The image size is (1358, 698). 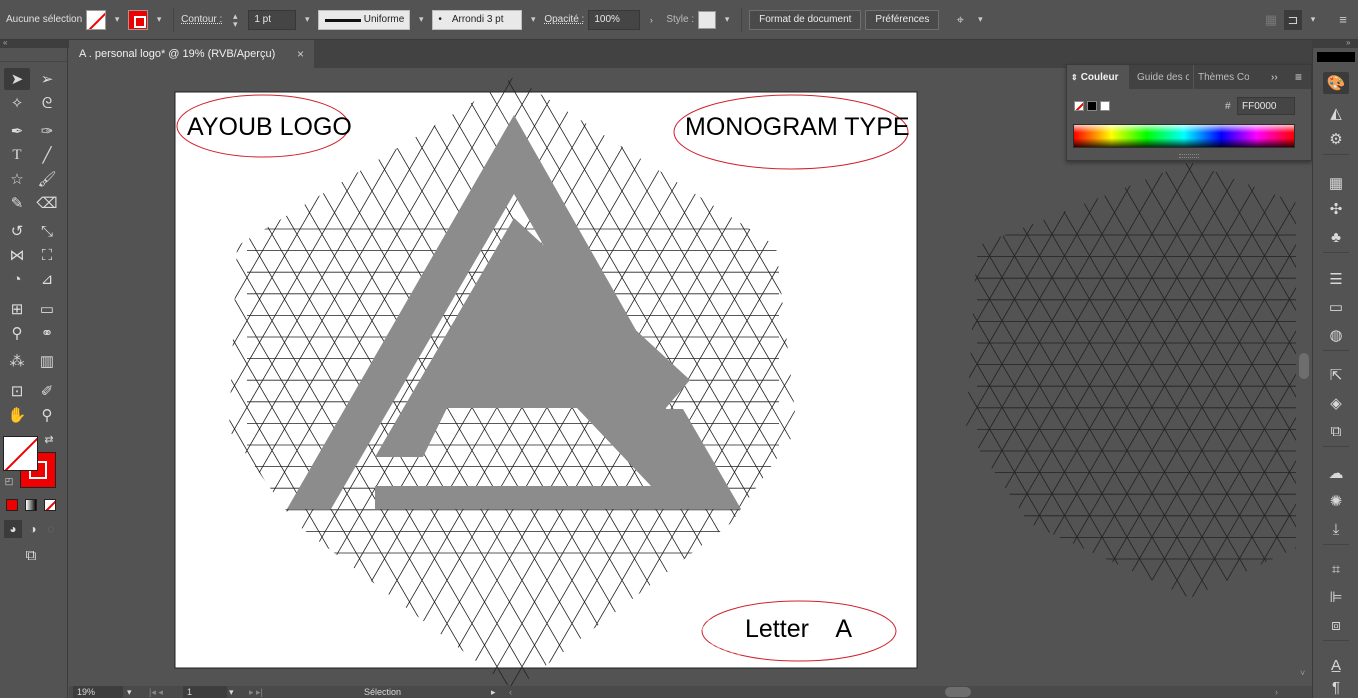 I want to click on stroke-label: Contour :, so click(x=201, y=19).